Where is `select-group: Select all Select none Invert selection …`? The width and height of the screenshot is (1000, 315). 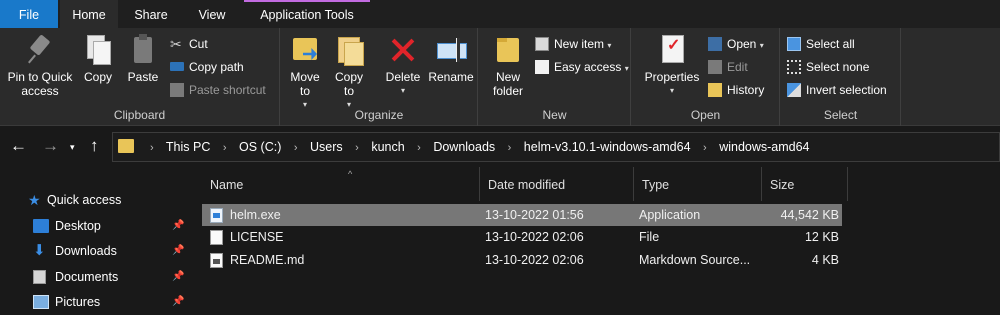 select-group: Select all Select none Invert selection … is located at coordinates (841, 77).